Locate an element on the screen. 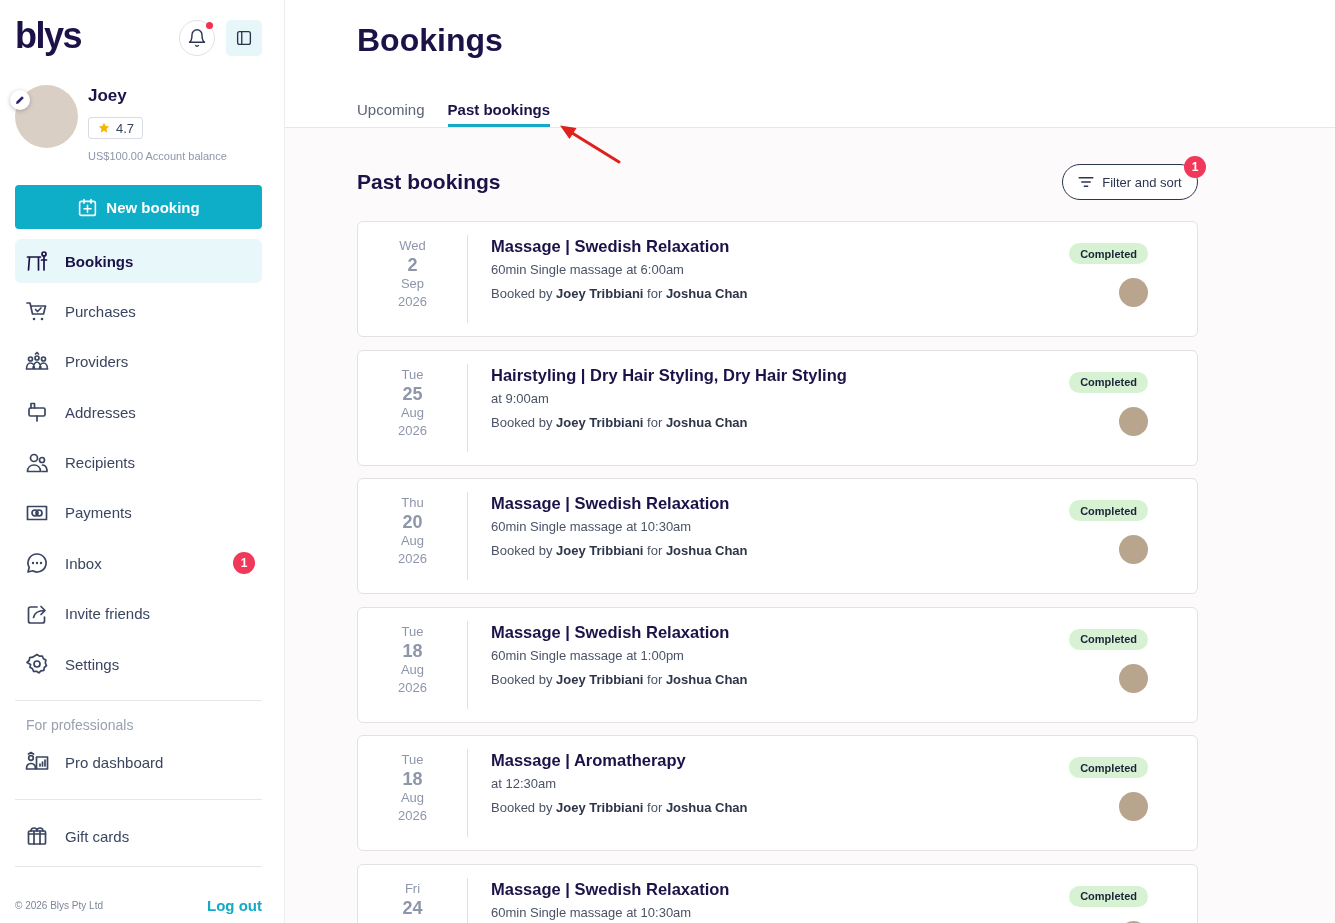 Image resolution: width=1335 pixels, height=923 pixels. section-heading: For professionals is located at coordinates (80, 725).